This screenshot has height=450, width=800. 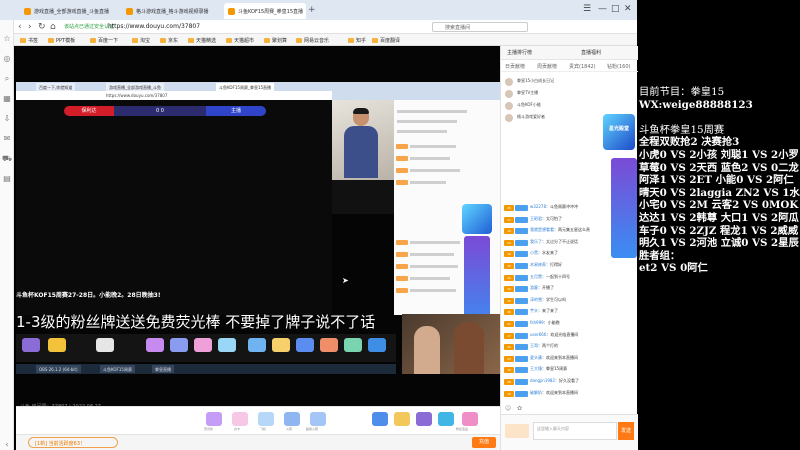 What do you see at coordinates (618, 66) in the screenshot?
I see `subtab-diamond: 钻粉(160)` at bounding box center [618, 66].